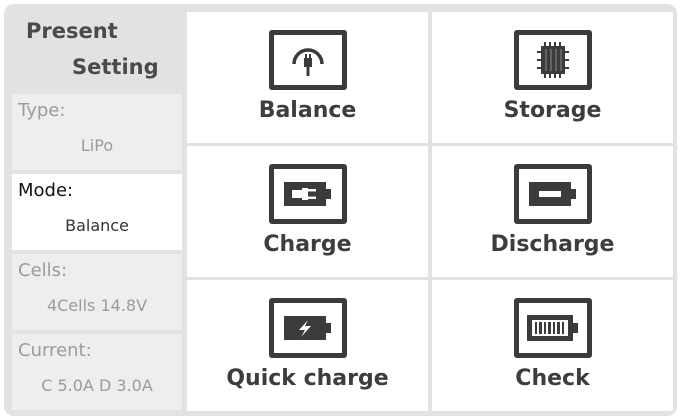 This screenshot has height=420, width=681. Describe the element at coordinates (552, 244) in the screenshot. I see `mode-discharge-label: Discharge` at that location.